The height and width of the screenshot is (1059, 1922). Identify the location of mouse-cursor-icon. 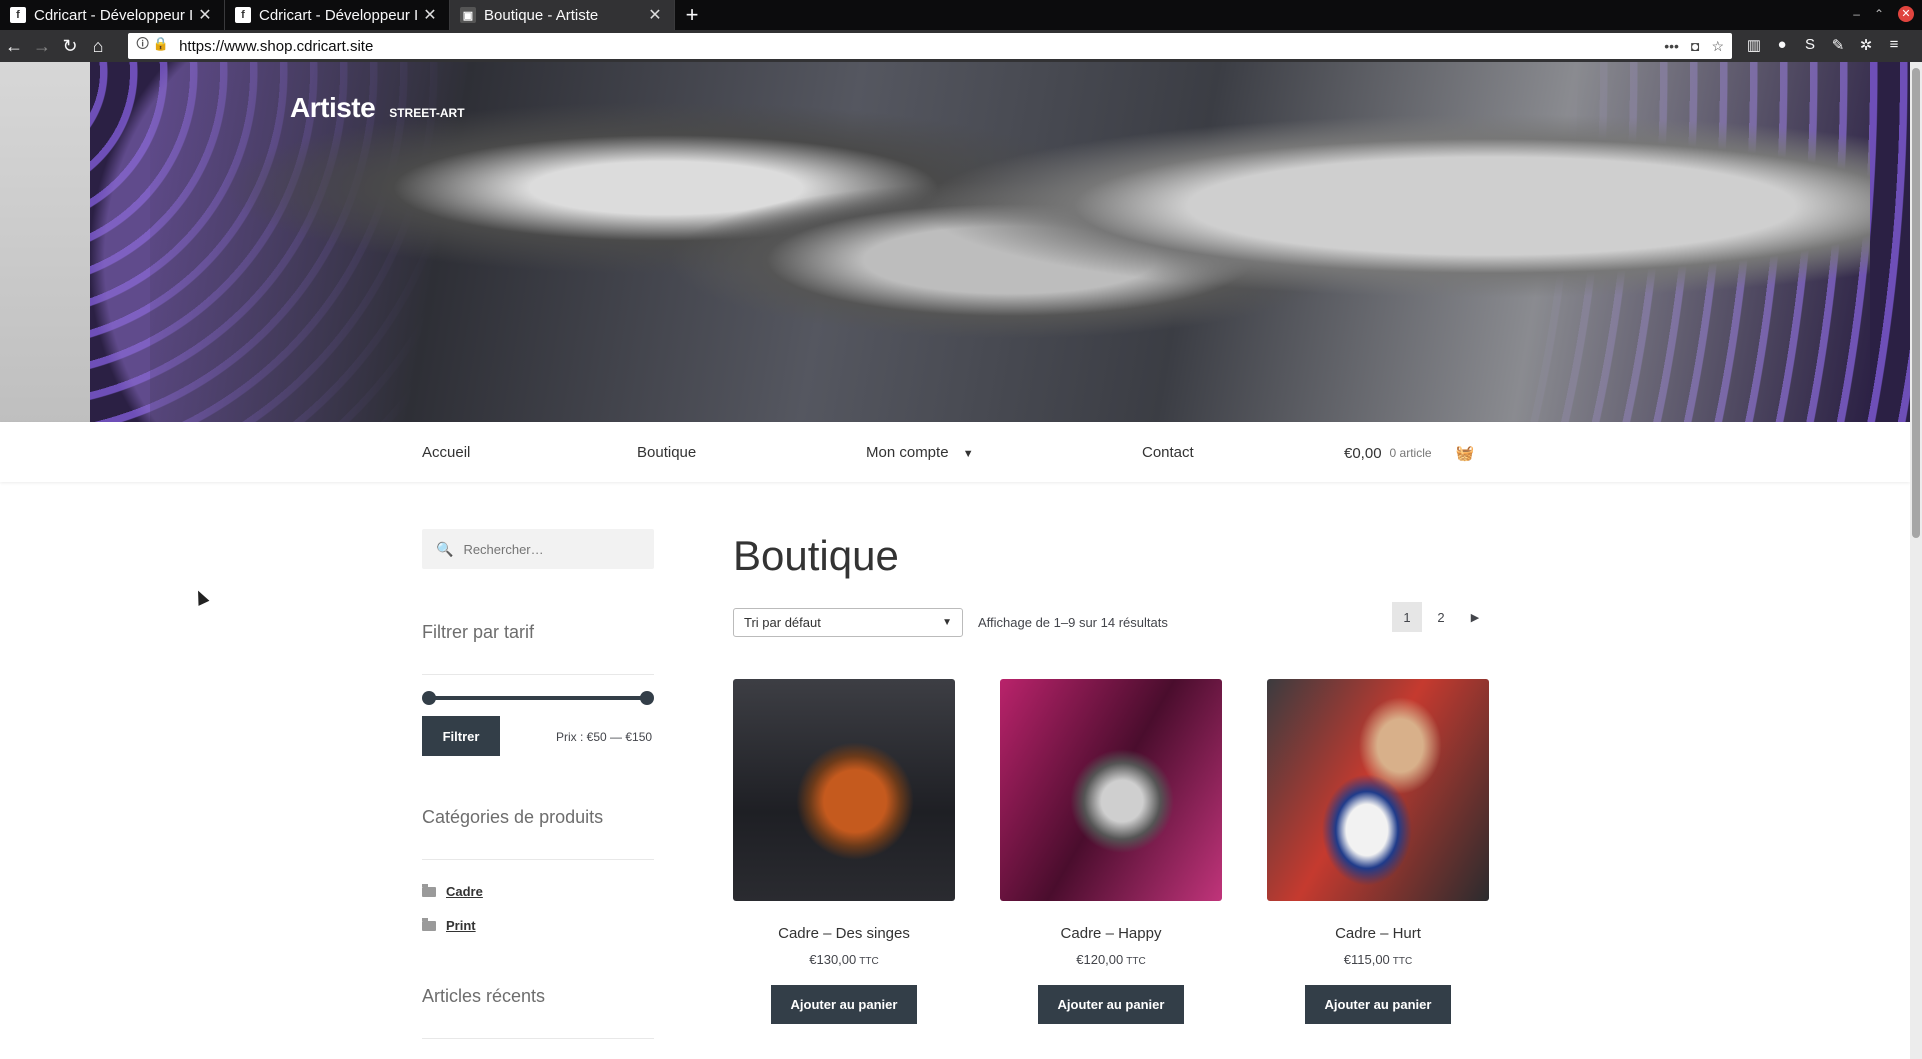
(201, 597).